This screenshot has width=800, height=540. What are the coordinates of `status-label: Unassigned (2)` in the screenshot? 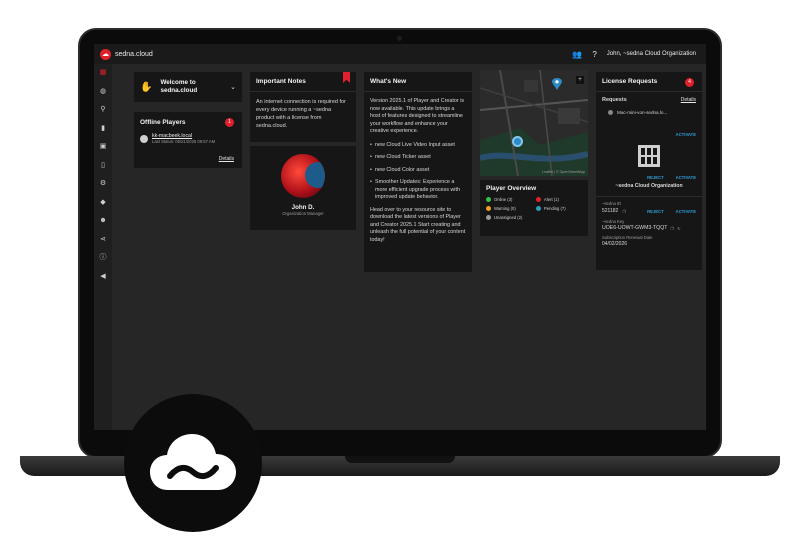 It's located at (508, 217).